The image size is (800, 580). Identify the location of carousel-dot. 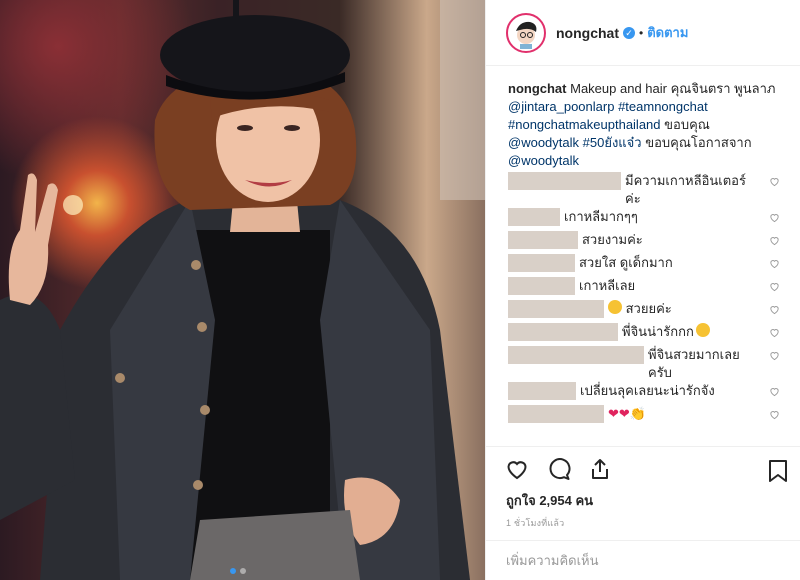
(243, 571).